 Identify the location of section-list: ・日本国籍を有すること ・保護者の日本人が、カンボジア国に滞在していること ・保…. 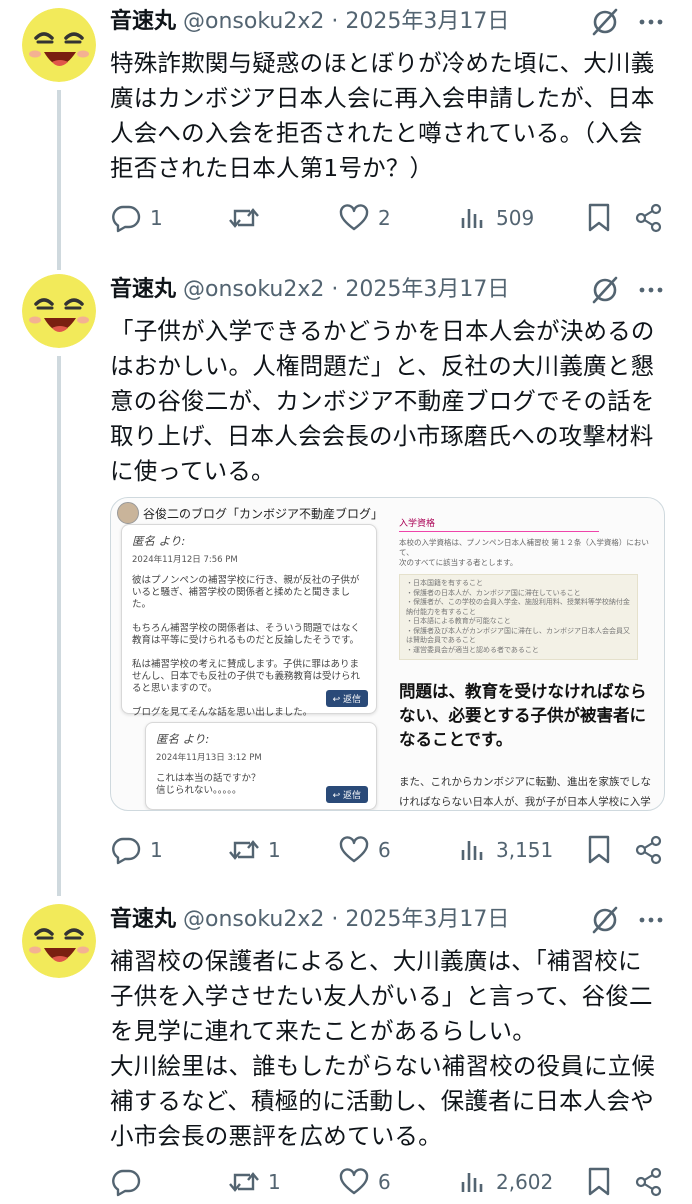
(518, 617).